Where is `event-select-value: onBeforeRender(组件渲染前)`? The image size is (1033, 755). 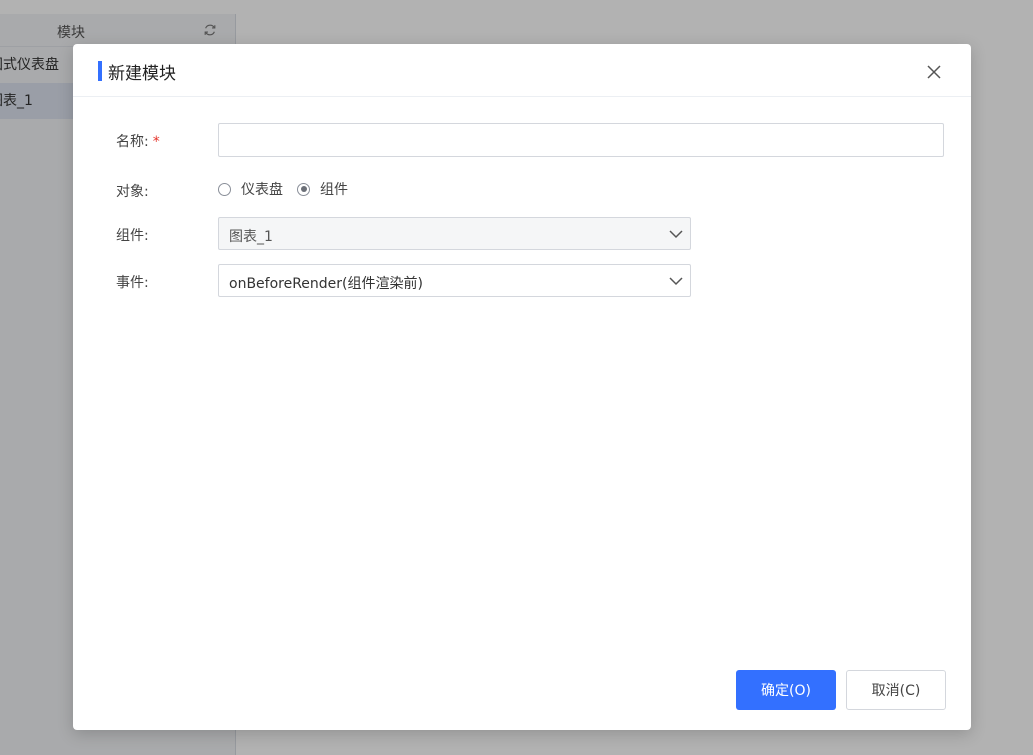 event-select-value: onBeforeRender(组件渲染前) is located at coordinates (326, 284).